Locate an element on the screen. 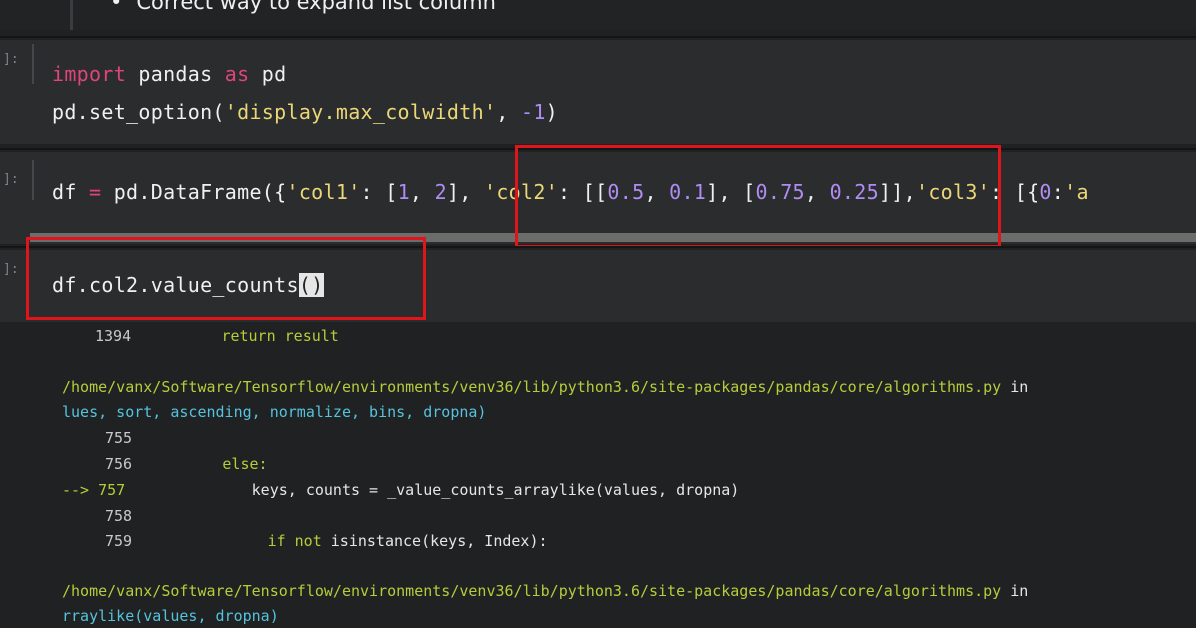 This screenshot has width=1196, height=628. as-keyword: as is located at coordinates (237, 74).